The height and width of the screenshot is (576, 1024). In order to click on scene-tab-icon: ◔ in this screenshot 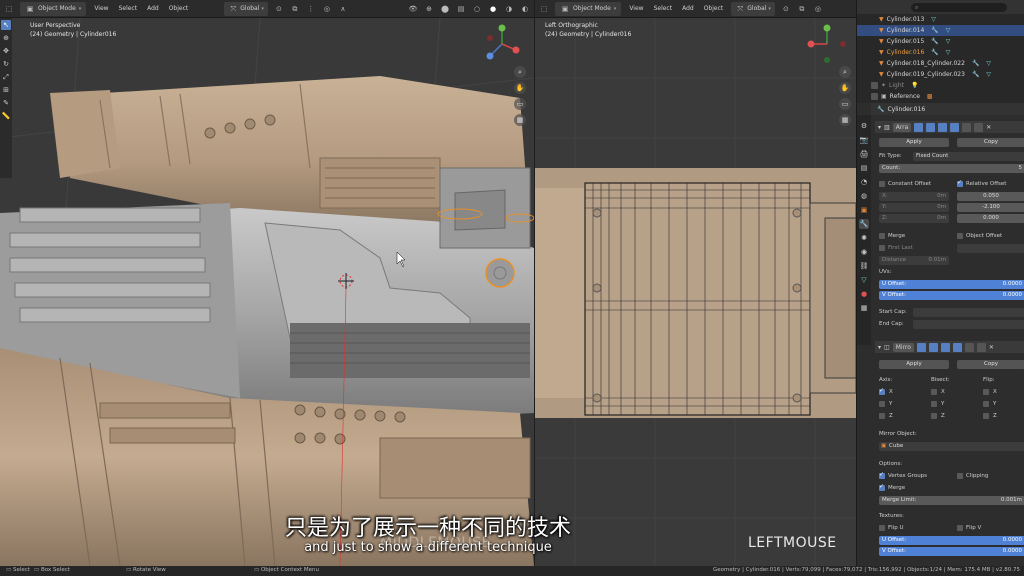, I will do `click(864, 182)`.